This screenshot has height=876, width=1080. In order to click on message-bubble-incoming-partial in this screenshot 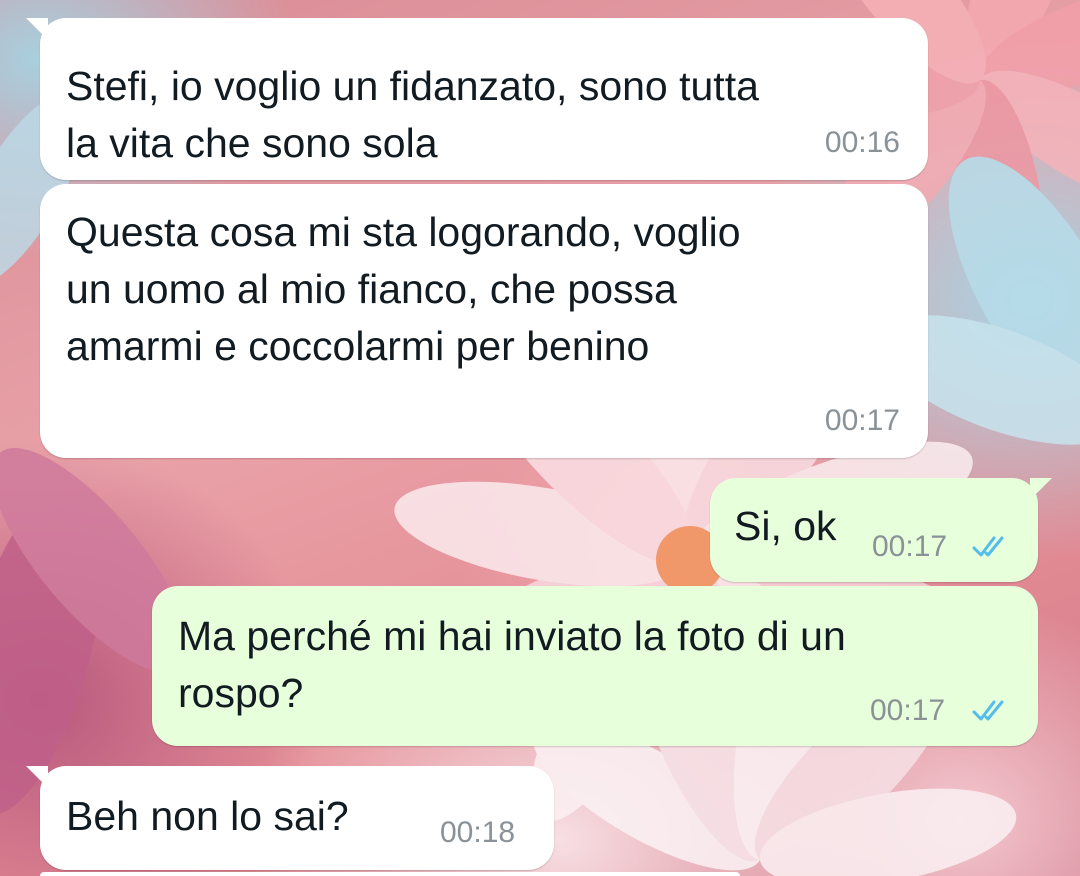, I will do `click(390, 874)`.